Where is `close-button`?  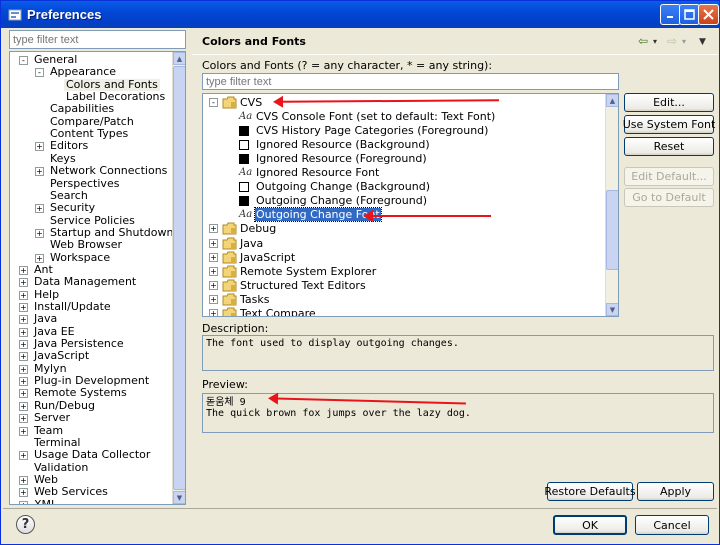
close-button is located at coordinates (708, 14).